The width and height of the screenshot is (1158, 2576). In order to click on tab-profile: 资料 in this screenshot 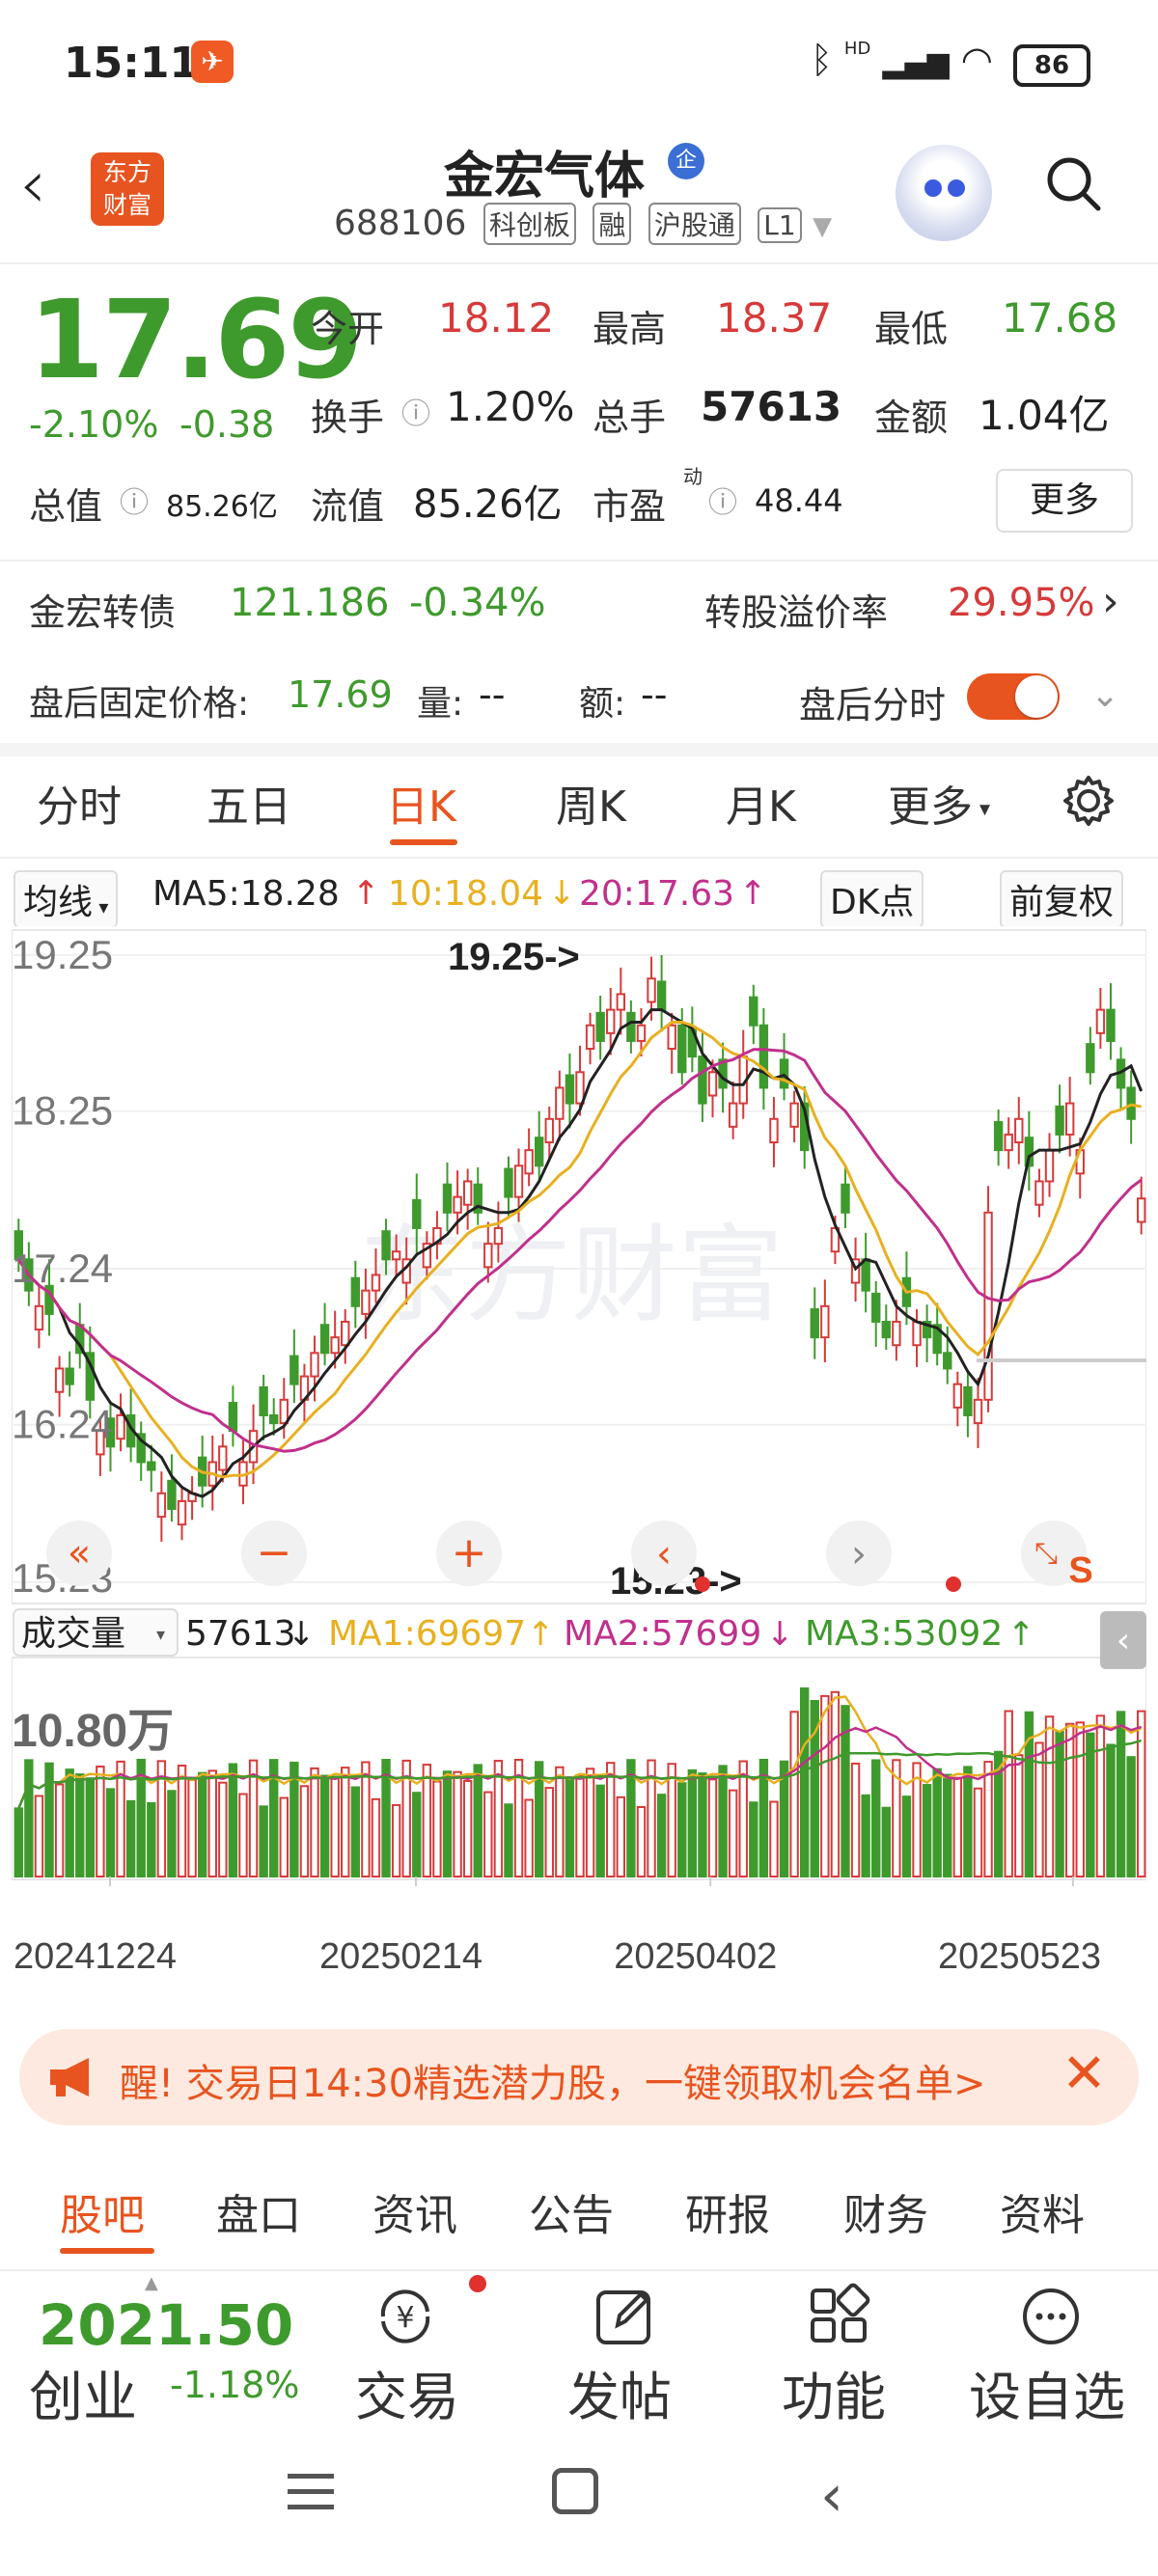, I will do `click(1042, 2211)`.